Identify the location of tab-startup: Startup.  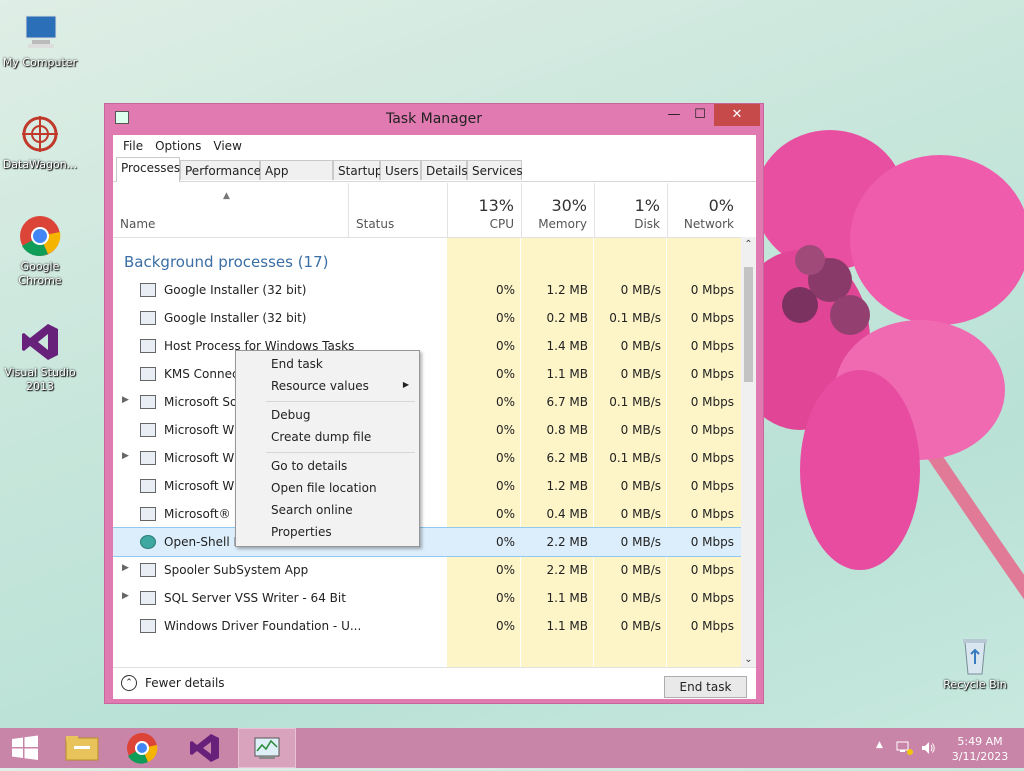
(358, 170).